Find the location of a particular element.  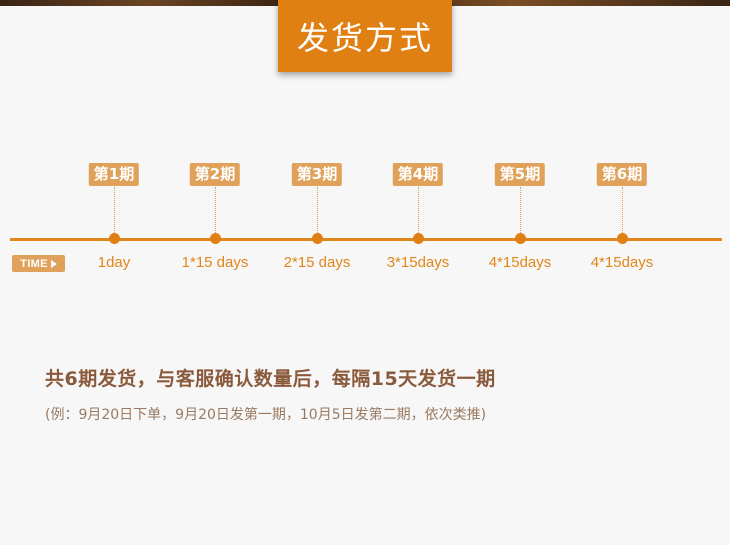

shipping-example-note: (例：9月20日下单，9月20日发第一期，10月5日发第二期，依次类推) is located at coordinates (266, 415).